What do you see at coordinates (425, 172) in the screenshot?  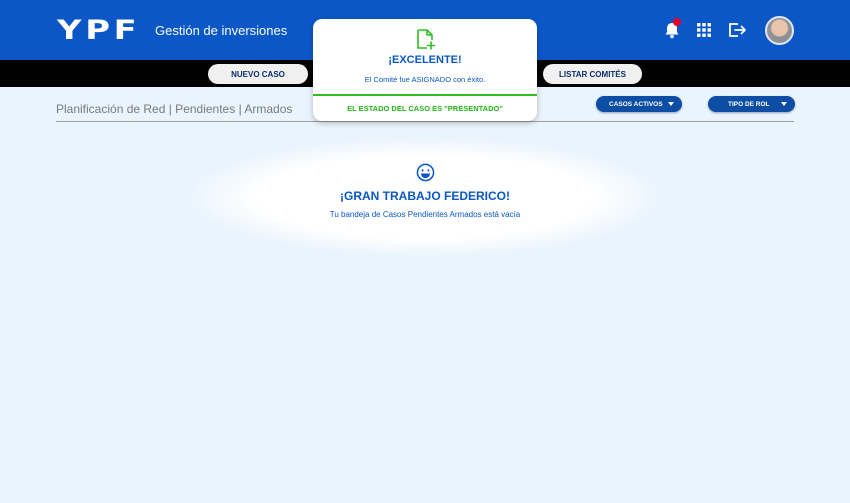 I see `smile-icon` at bounding box center [425, 172].